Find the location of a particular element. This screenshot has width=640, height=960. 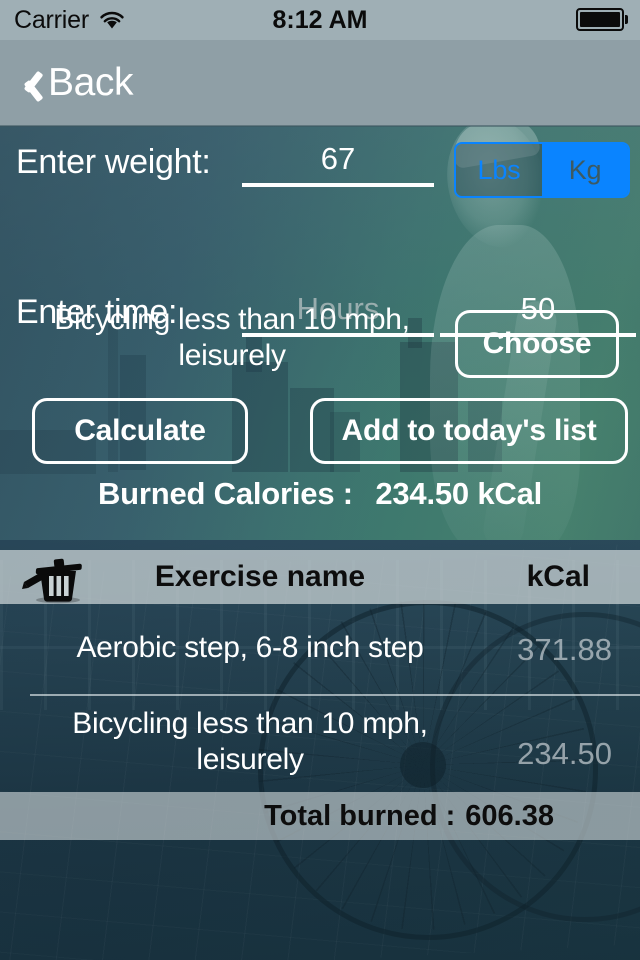

battery-full-icon is located at coordinates (600, 19).